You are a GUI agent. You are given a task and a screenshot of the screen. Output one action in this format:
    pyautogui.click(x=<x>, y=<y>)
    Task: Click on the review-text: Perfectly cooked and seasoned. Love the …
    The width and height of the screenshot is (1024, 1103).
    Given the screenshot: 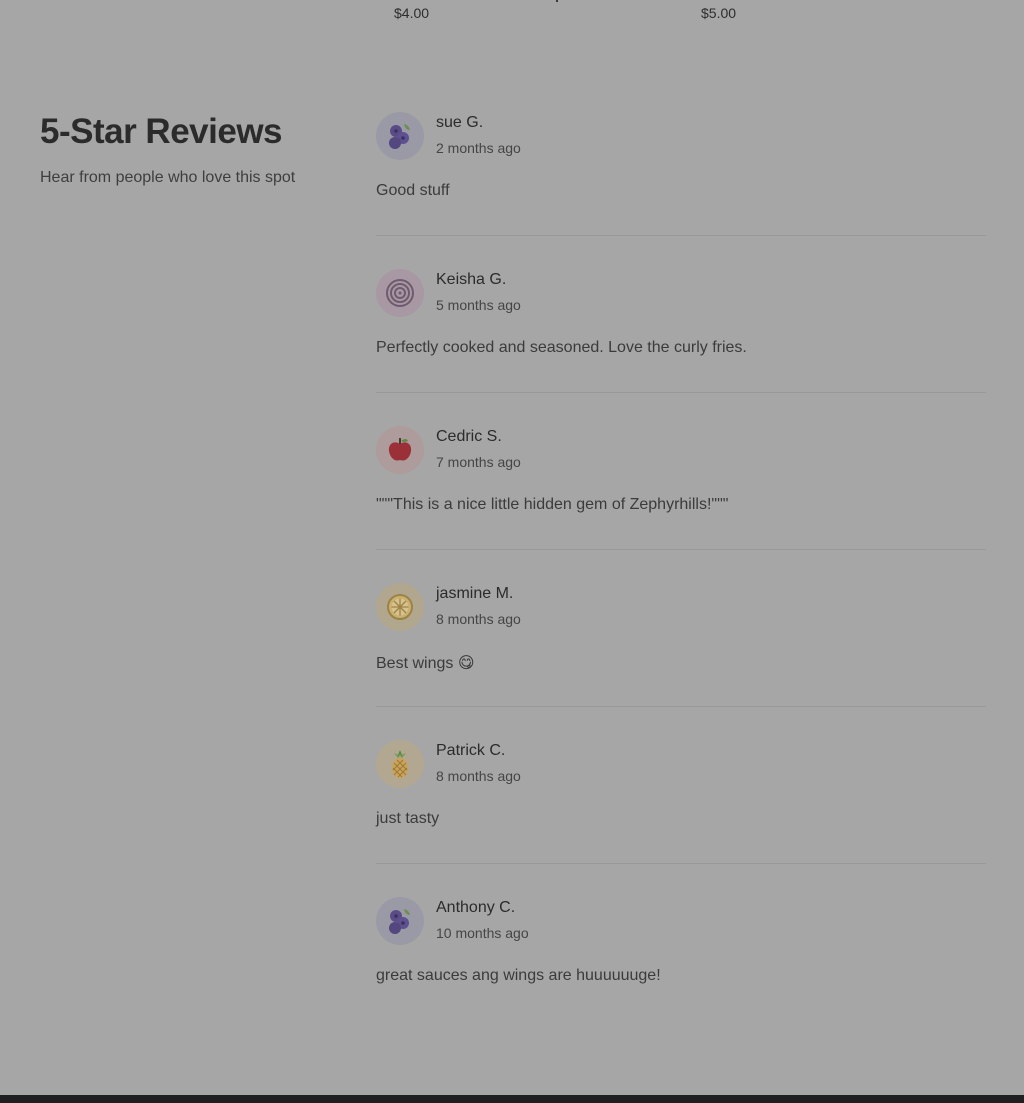 What is the action you would take?
    pyautogui.click(x=561, y=347)
    